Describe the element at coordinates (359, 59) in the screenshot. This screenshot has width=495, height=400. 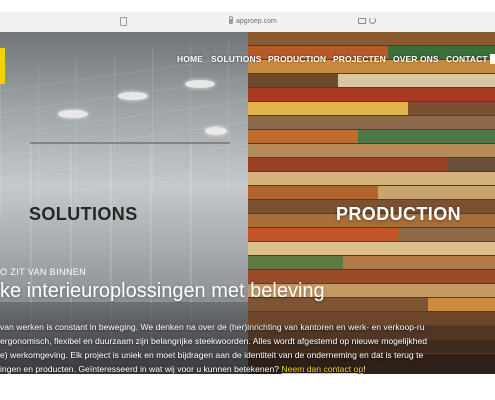
I see `nav-projecten: PROJECTEN` at that location.